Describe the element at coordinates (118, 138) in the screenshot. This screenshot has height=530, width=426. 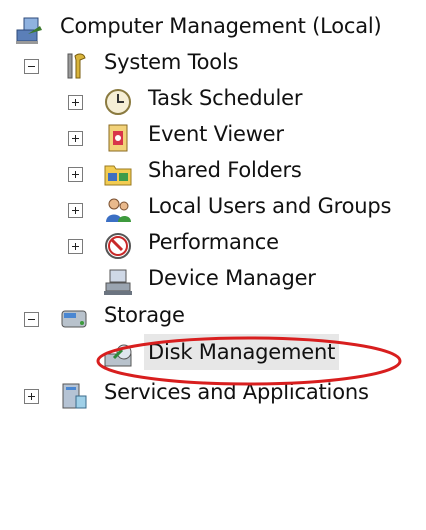
I see `event-viewer-icon` at that location.